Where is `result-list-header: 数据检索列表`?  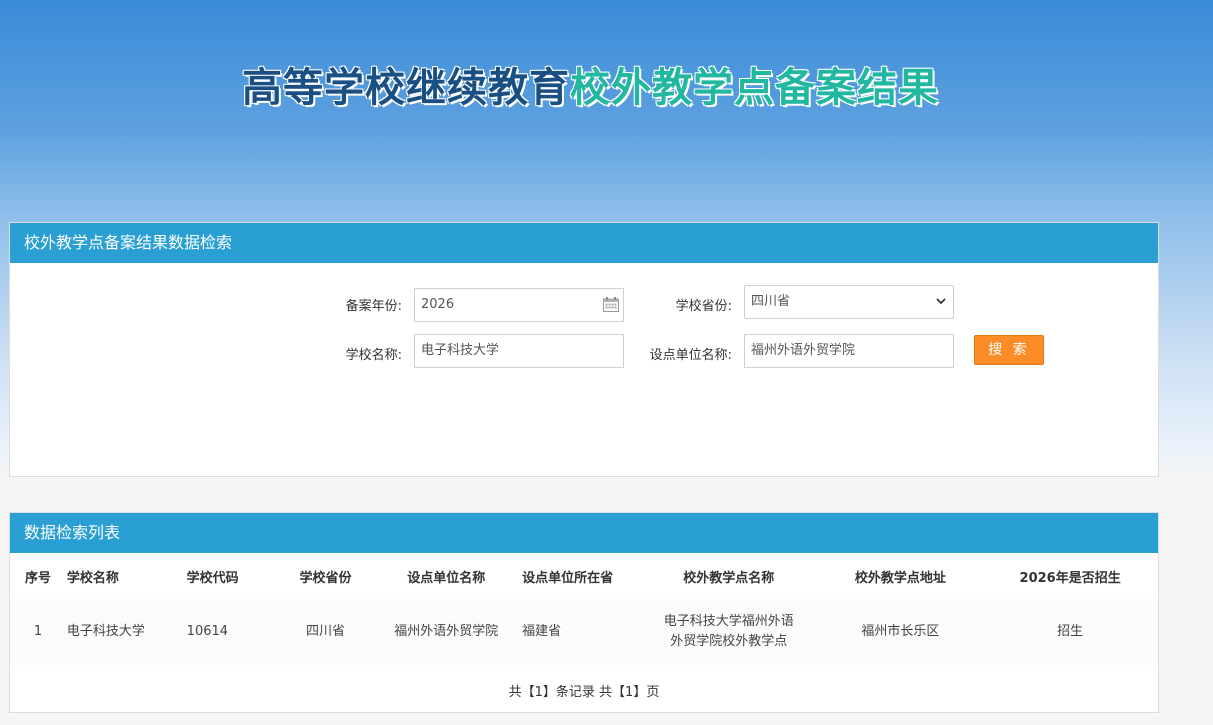
result-list-header: 数据检索列表 is located at coordinates (584, 533).